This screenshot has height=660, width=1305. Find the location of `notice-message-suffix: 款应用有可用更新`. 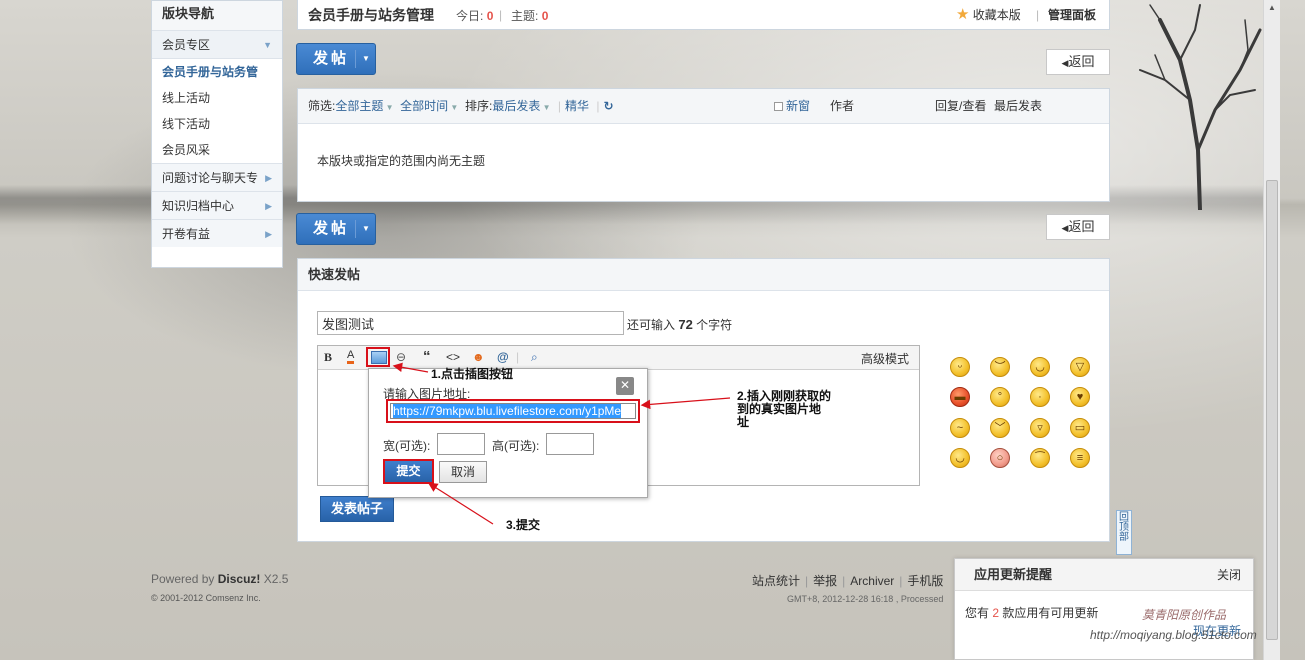

notice-message-suffix: 款应用有可用更新 is located at coordinates (1050, 613).